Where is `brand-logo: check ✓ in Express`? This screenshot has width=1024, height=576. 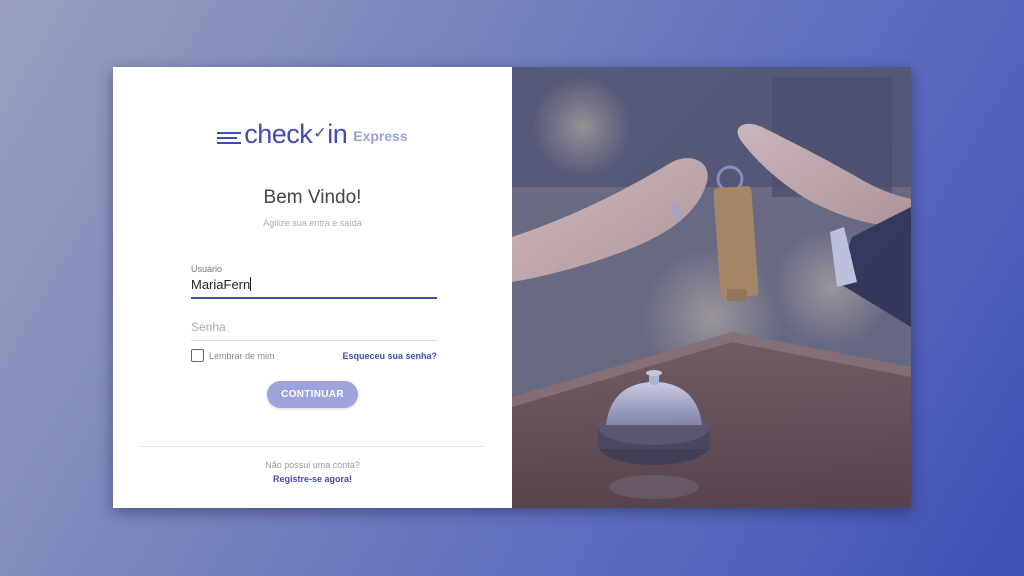
brand-logo: check ✓ in Express is located at coordinates (312, 134).